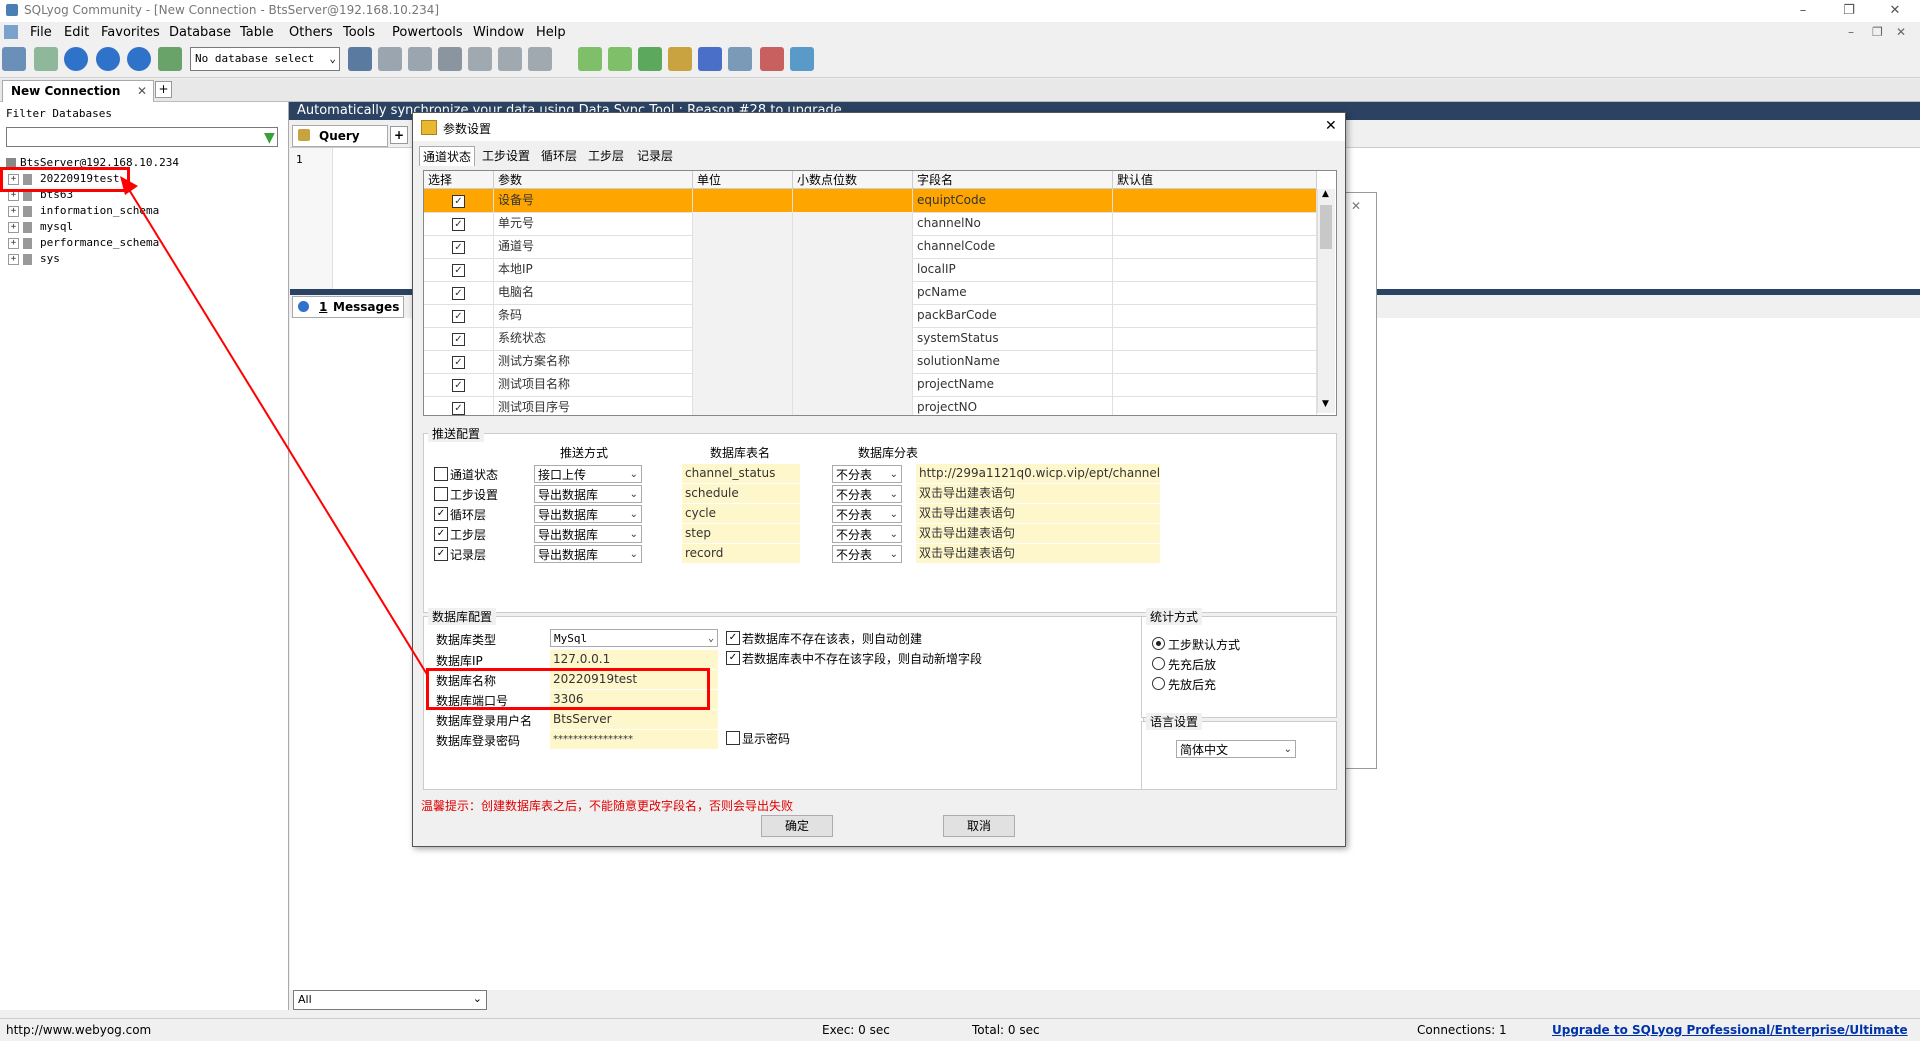  I want to click on arrow-head, so click(129, 185).